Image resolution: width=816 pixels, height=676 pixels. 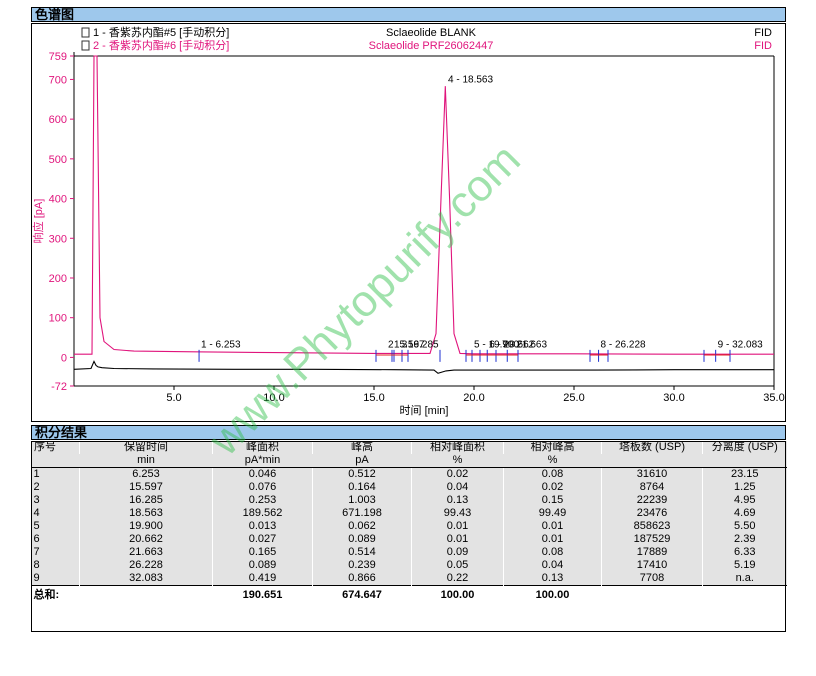 What do you see at coordinates (652, 579) in the screenshot?
I see `table-cell: 7708` at bounding box center [652, 579].